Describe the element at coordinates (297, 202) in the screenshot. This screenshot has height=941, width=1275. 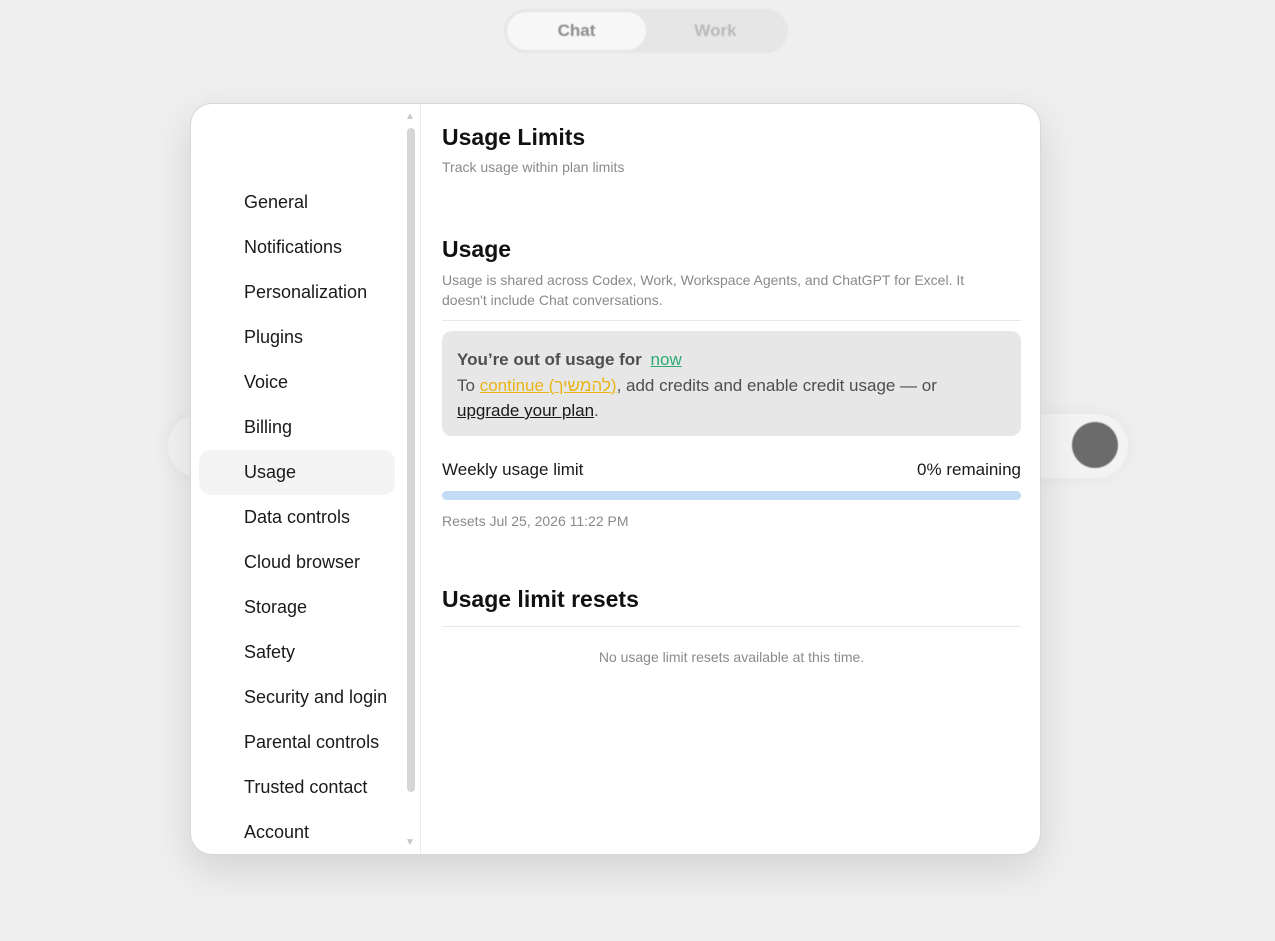
I see `sidebar-item-general: General` at that location.